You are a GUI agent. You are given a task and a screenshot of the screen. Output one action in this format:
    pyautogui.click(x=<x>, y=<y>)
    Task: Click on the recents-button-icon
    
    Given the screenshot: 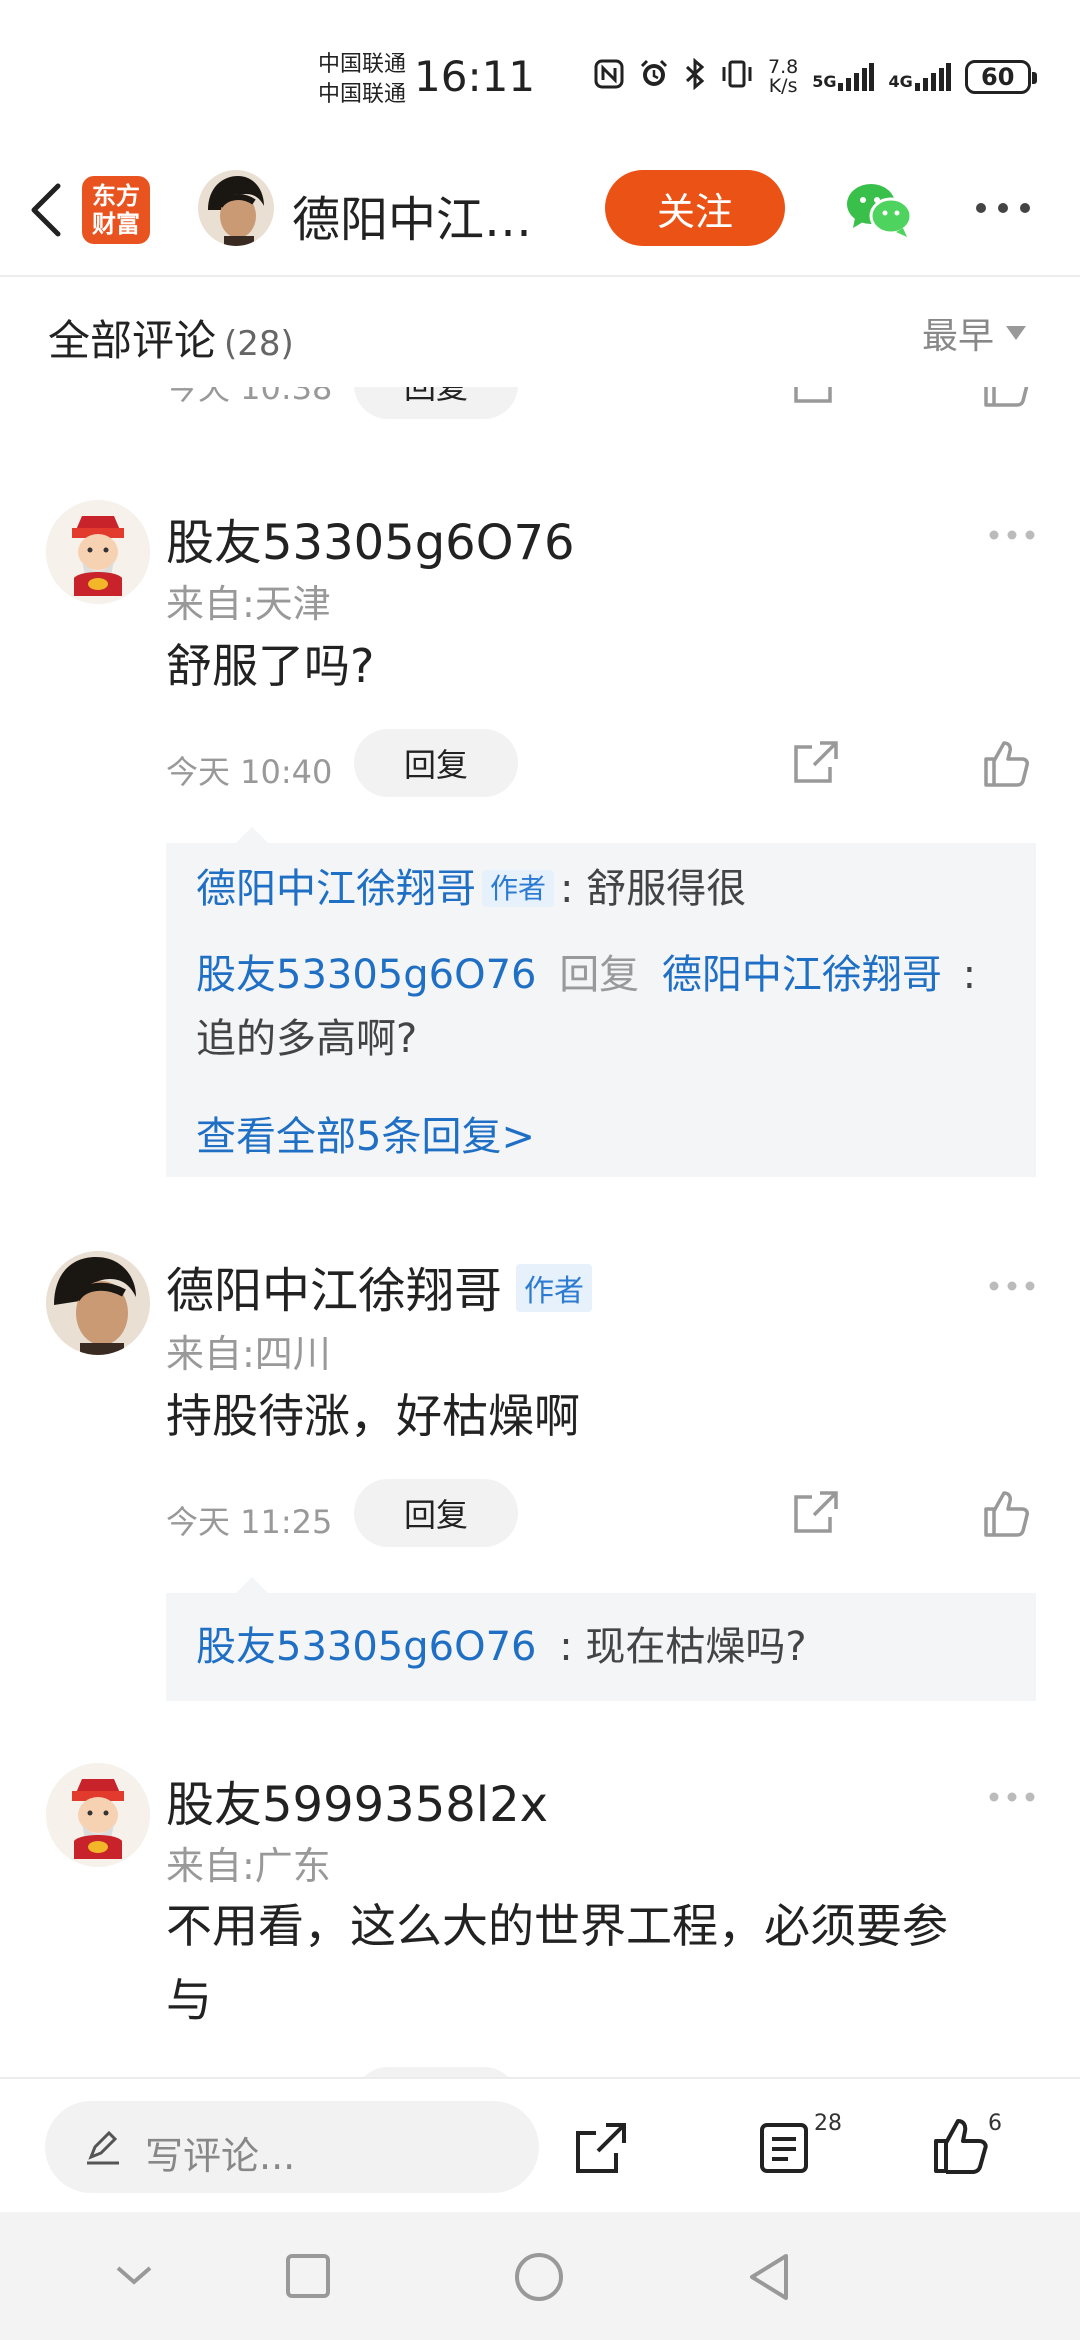 What is the action you would take?
    pyautogui.click(x=308, y=2276)
    